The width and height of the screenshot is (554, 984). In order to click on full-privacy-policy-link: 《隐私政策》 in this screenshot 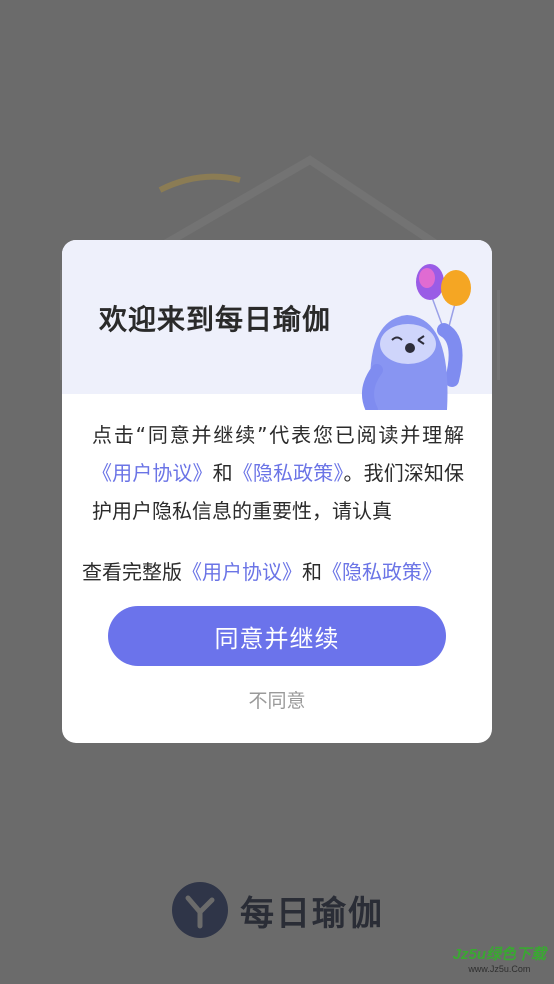, I will do `click(382, 572)`.